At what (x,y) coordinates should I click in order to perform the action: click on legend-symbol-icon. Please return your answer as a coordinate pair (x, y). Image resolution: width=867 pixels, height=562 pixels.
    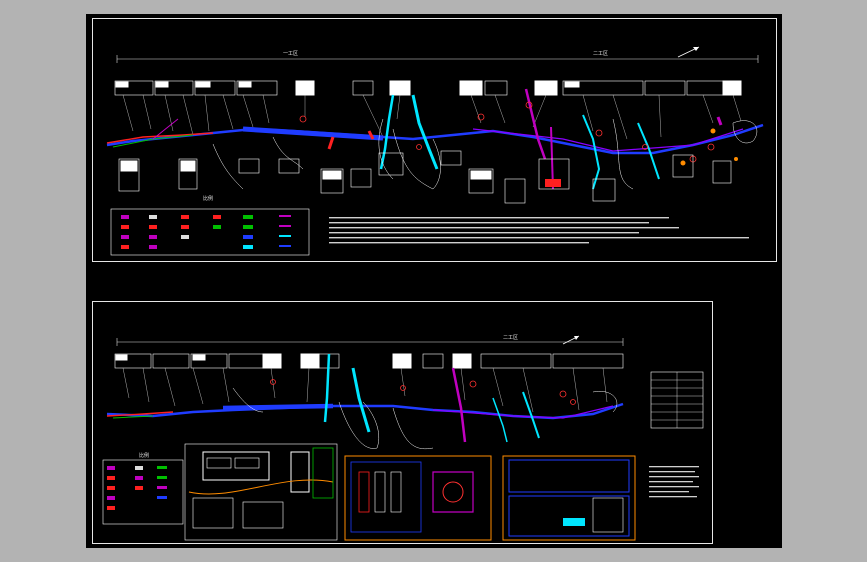
    Looking at the image, I should click on (210, 232).